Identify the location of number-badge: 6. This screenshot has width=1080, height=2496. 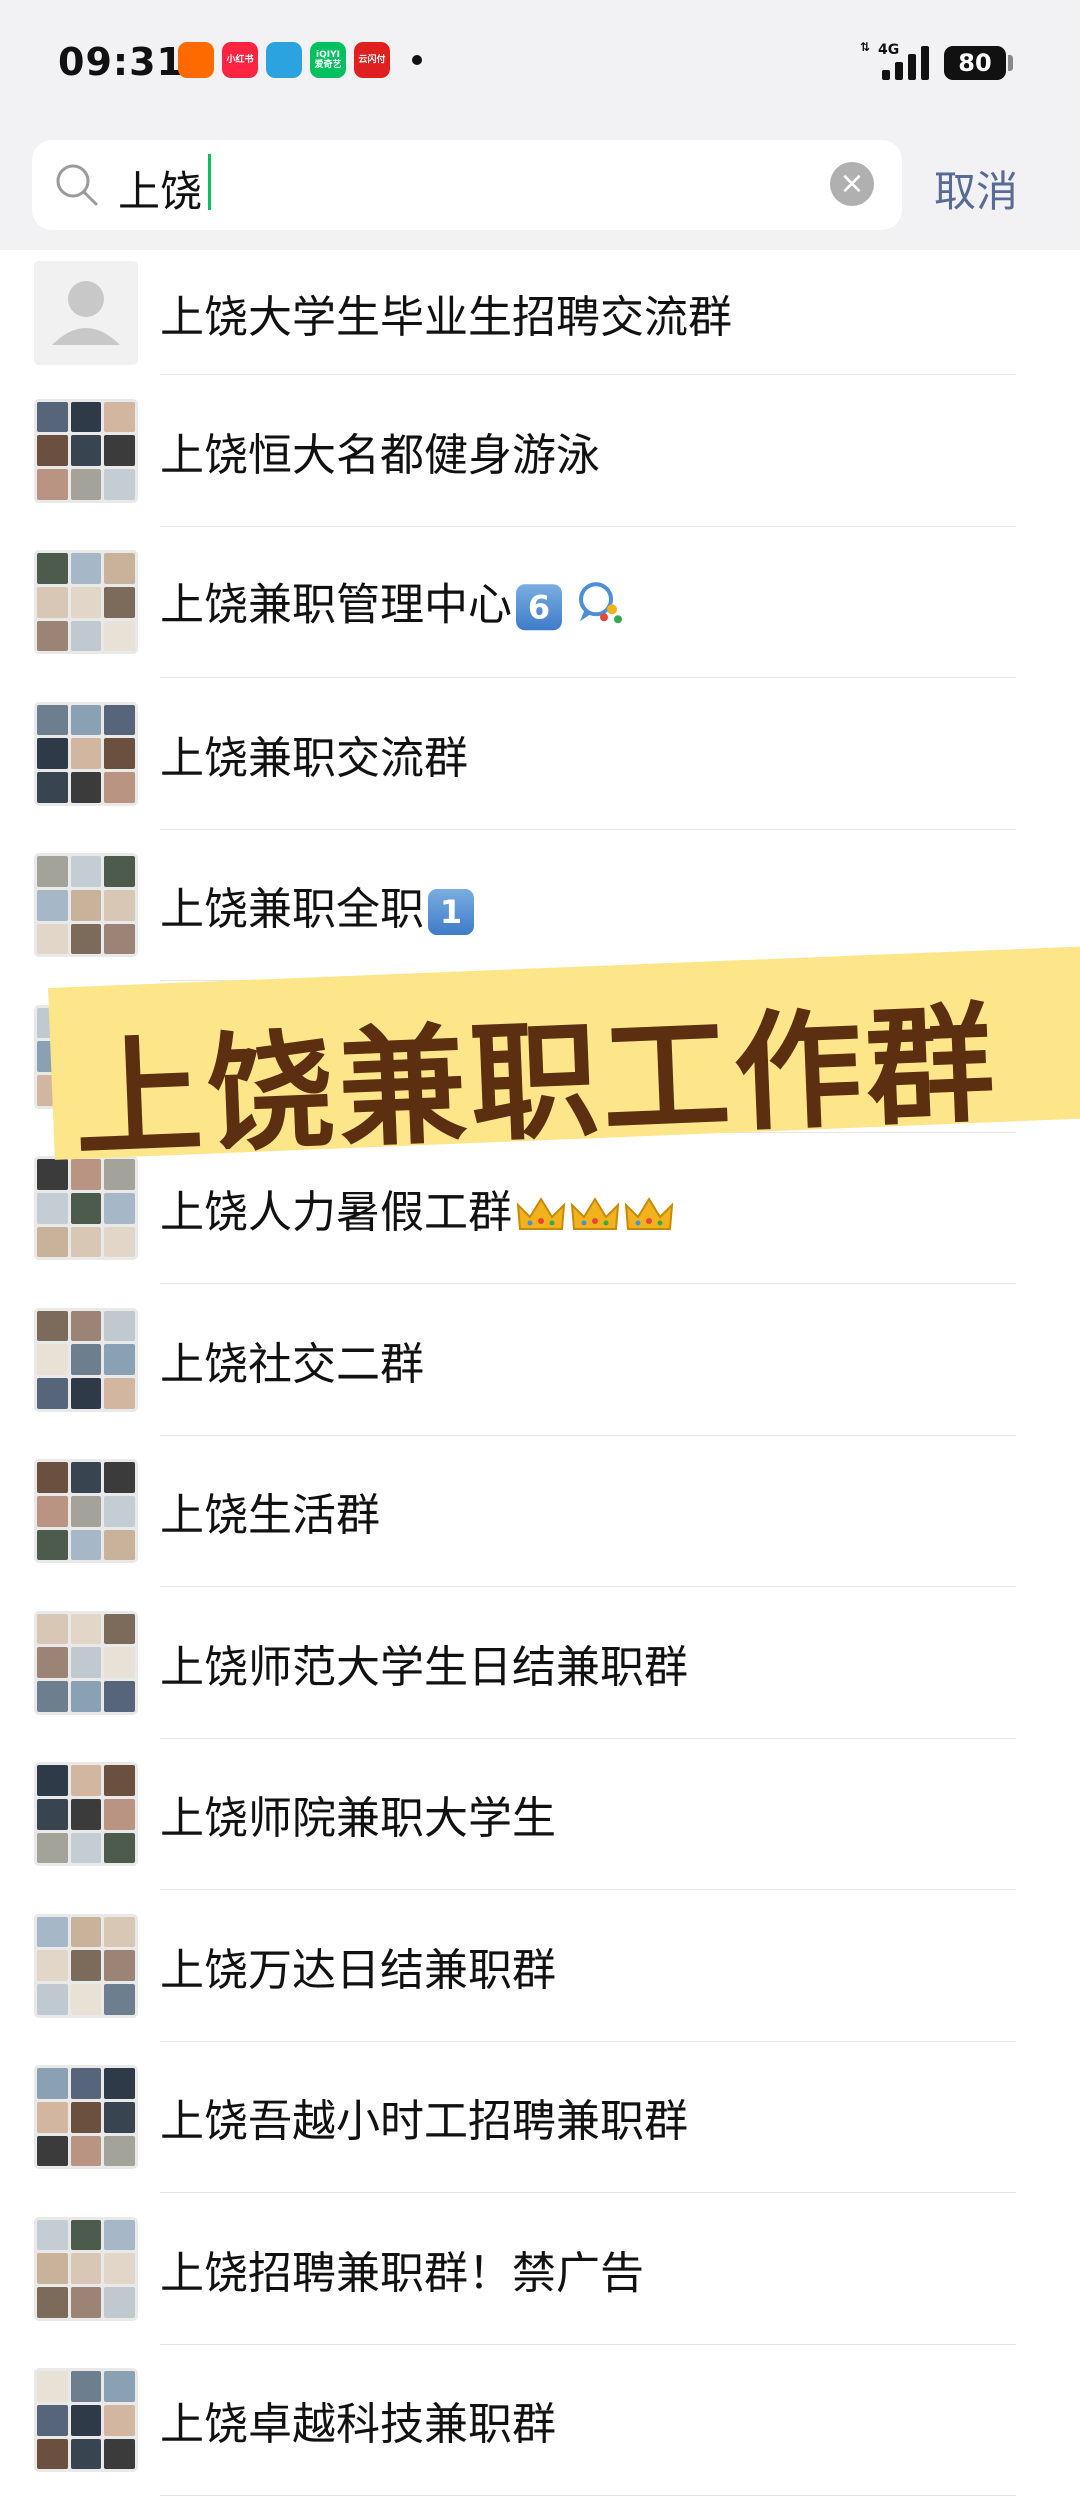
(539, 608).